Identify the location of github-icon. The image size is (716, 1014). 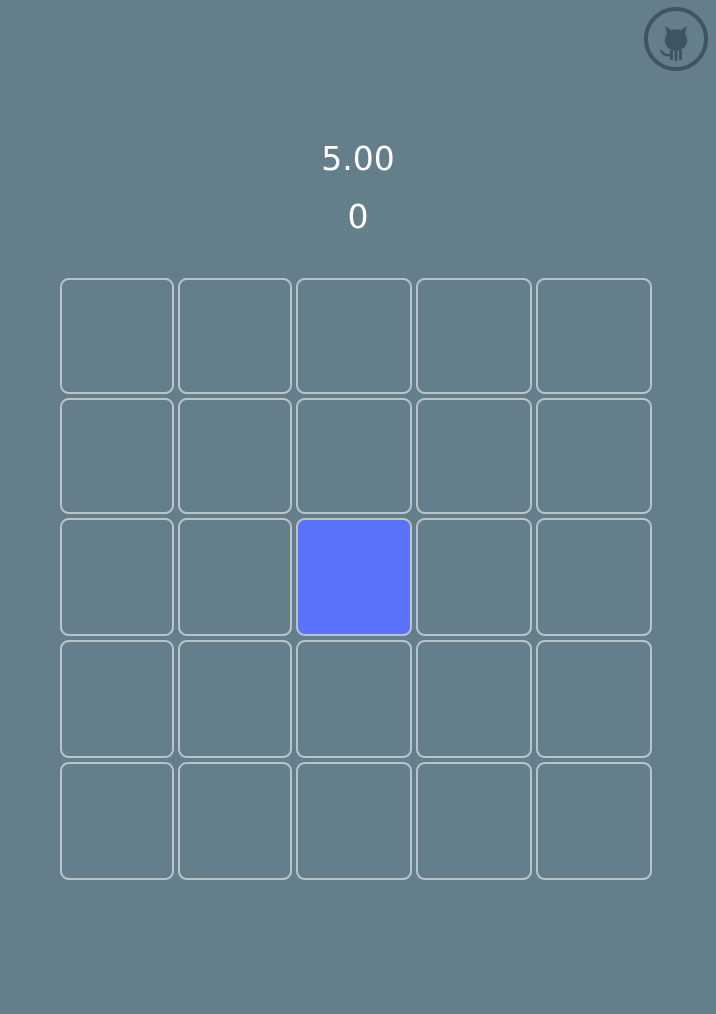
(676, 39).